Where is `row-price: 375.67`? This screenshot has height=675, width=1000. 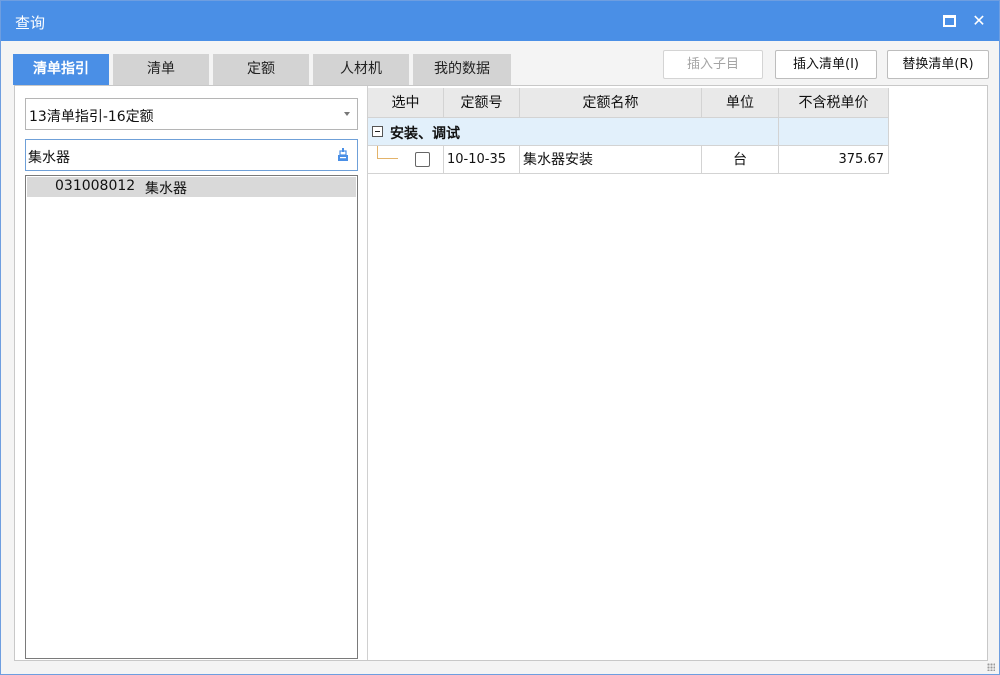
row-price: 375.67 is located at coordinates (834, 160).